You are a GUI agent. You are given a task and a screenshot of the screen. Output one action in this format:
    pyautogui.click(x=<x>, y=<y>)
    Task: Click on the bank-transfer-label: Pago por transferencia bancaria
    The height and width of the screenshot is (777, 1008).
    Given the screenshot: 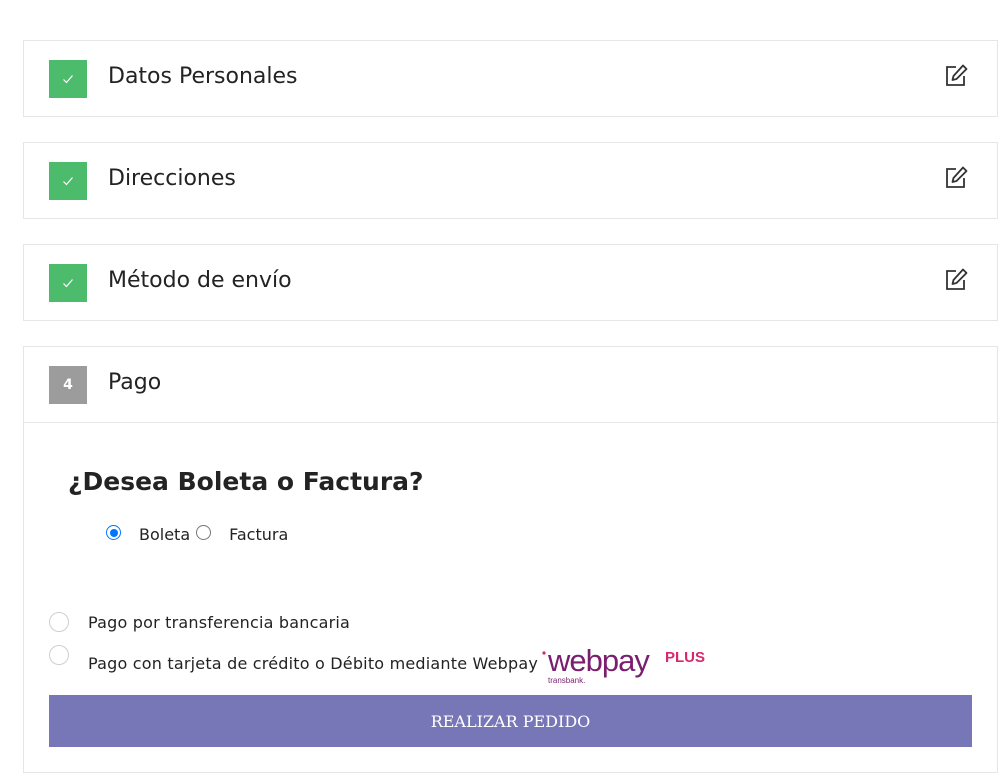 What is the action you would take?
    pyautogui.click(x=219, y=622)
    